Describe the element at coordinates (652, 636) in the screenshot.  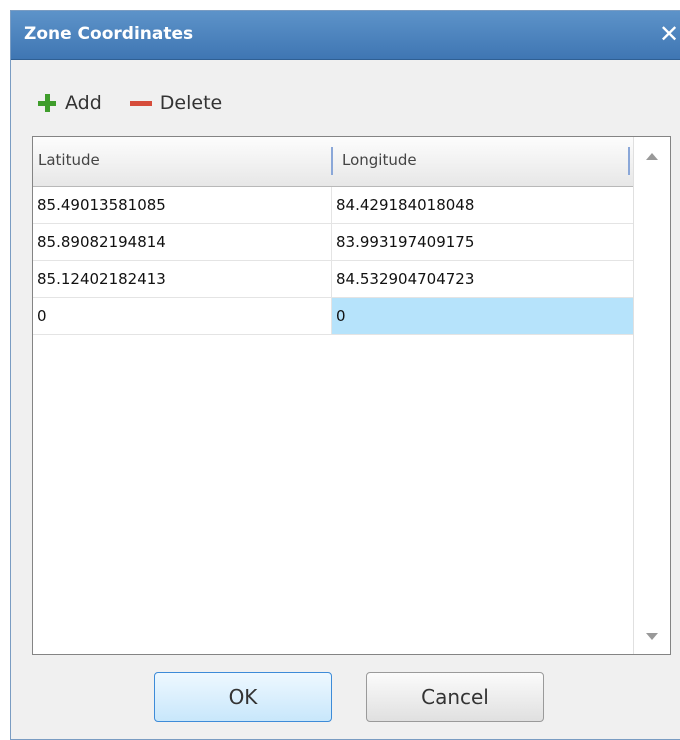
I see `scroll-down-icon` at that location.